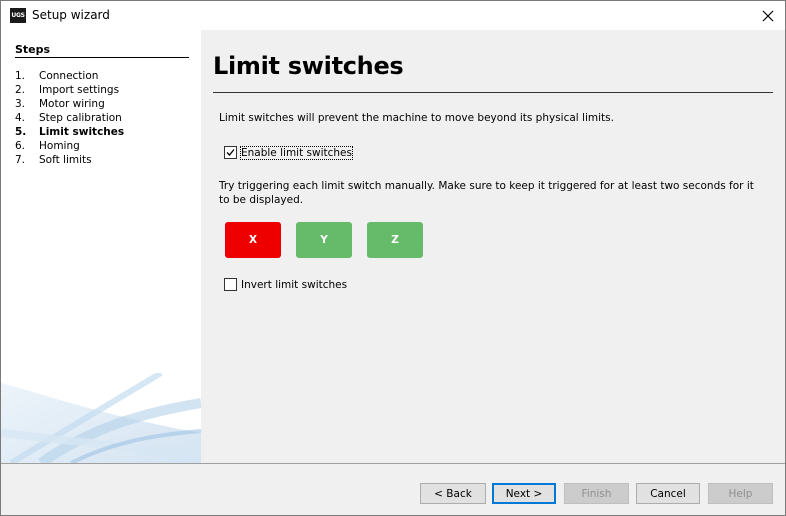 This screenshot has width=786, height=516. Describe the element at coordinates (668, 493) in the screenshot. I see `cancel-button: Cancel` at that location.